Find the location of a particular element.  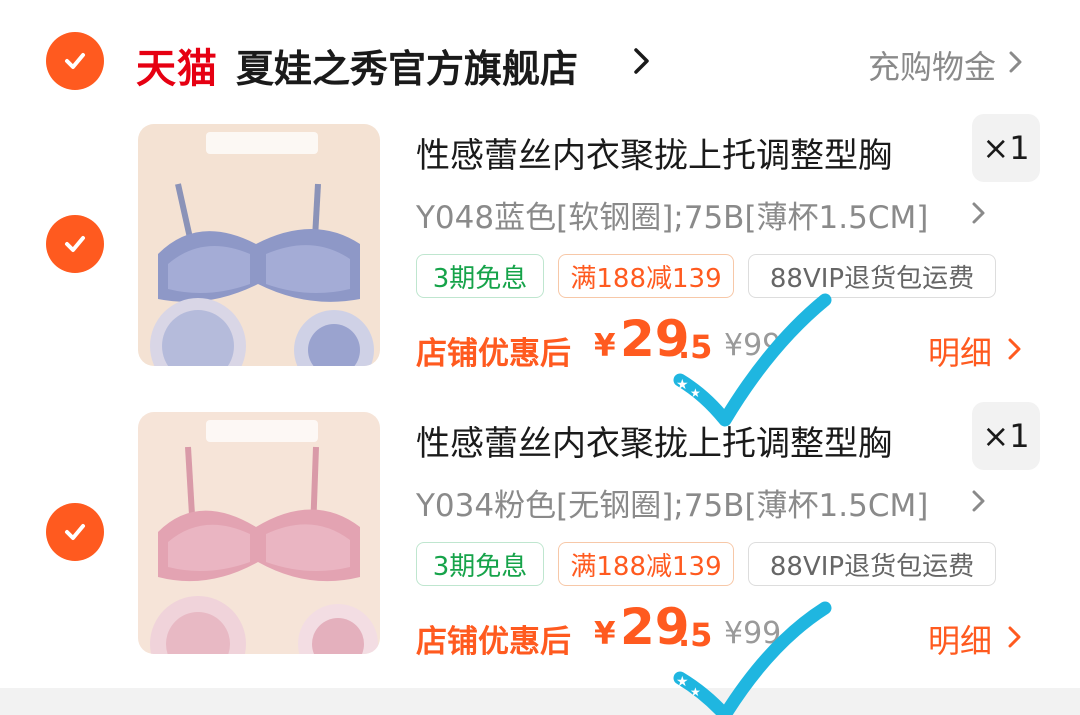

store-select-checkbox is located at coordinates (75, 61).